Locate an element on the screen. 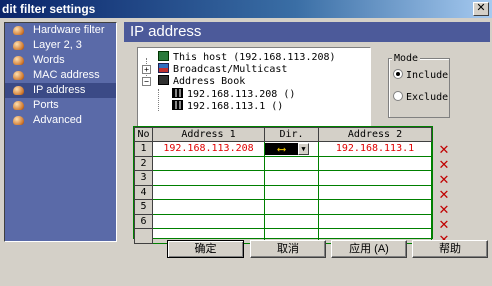 This screenshot has width=492, height=286. column-header-address-2: Address 2 is located at coordinates (375, 134).